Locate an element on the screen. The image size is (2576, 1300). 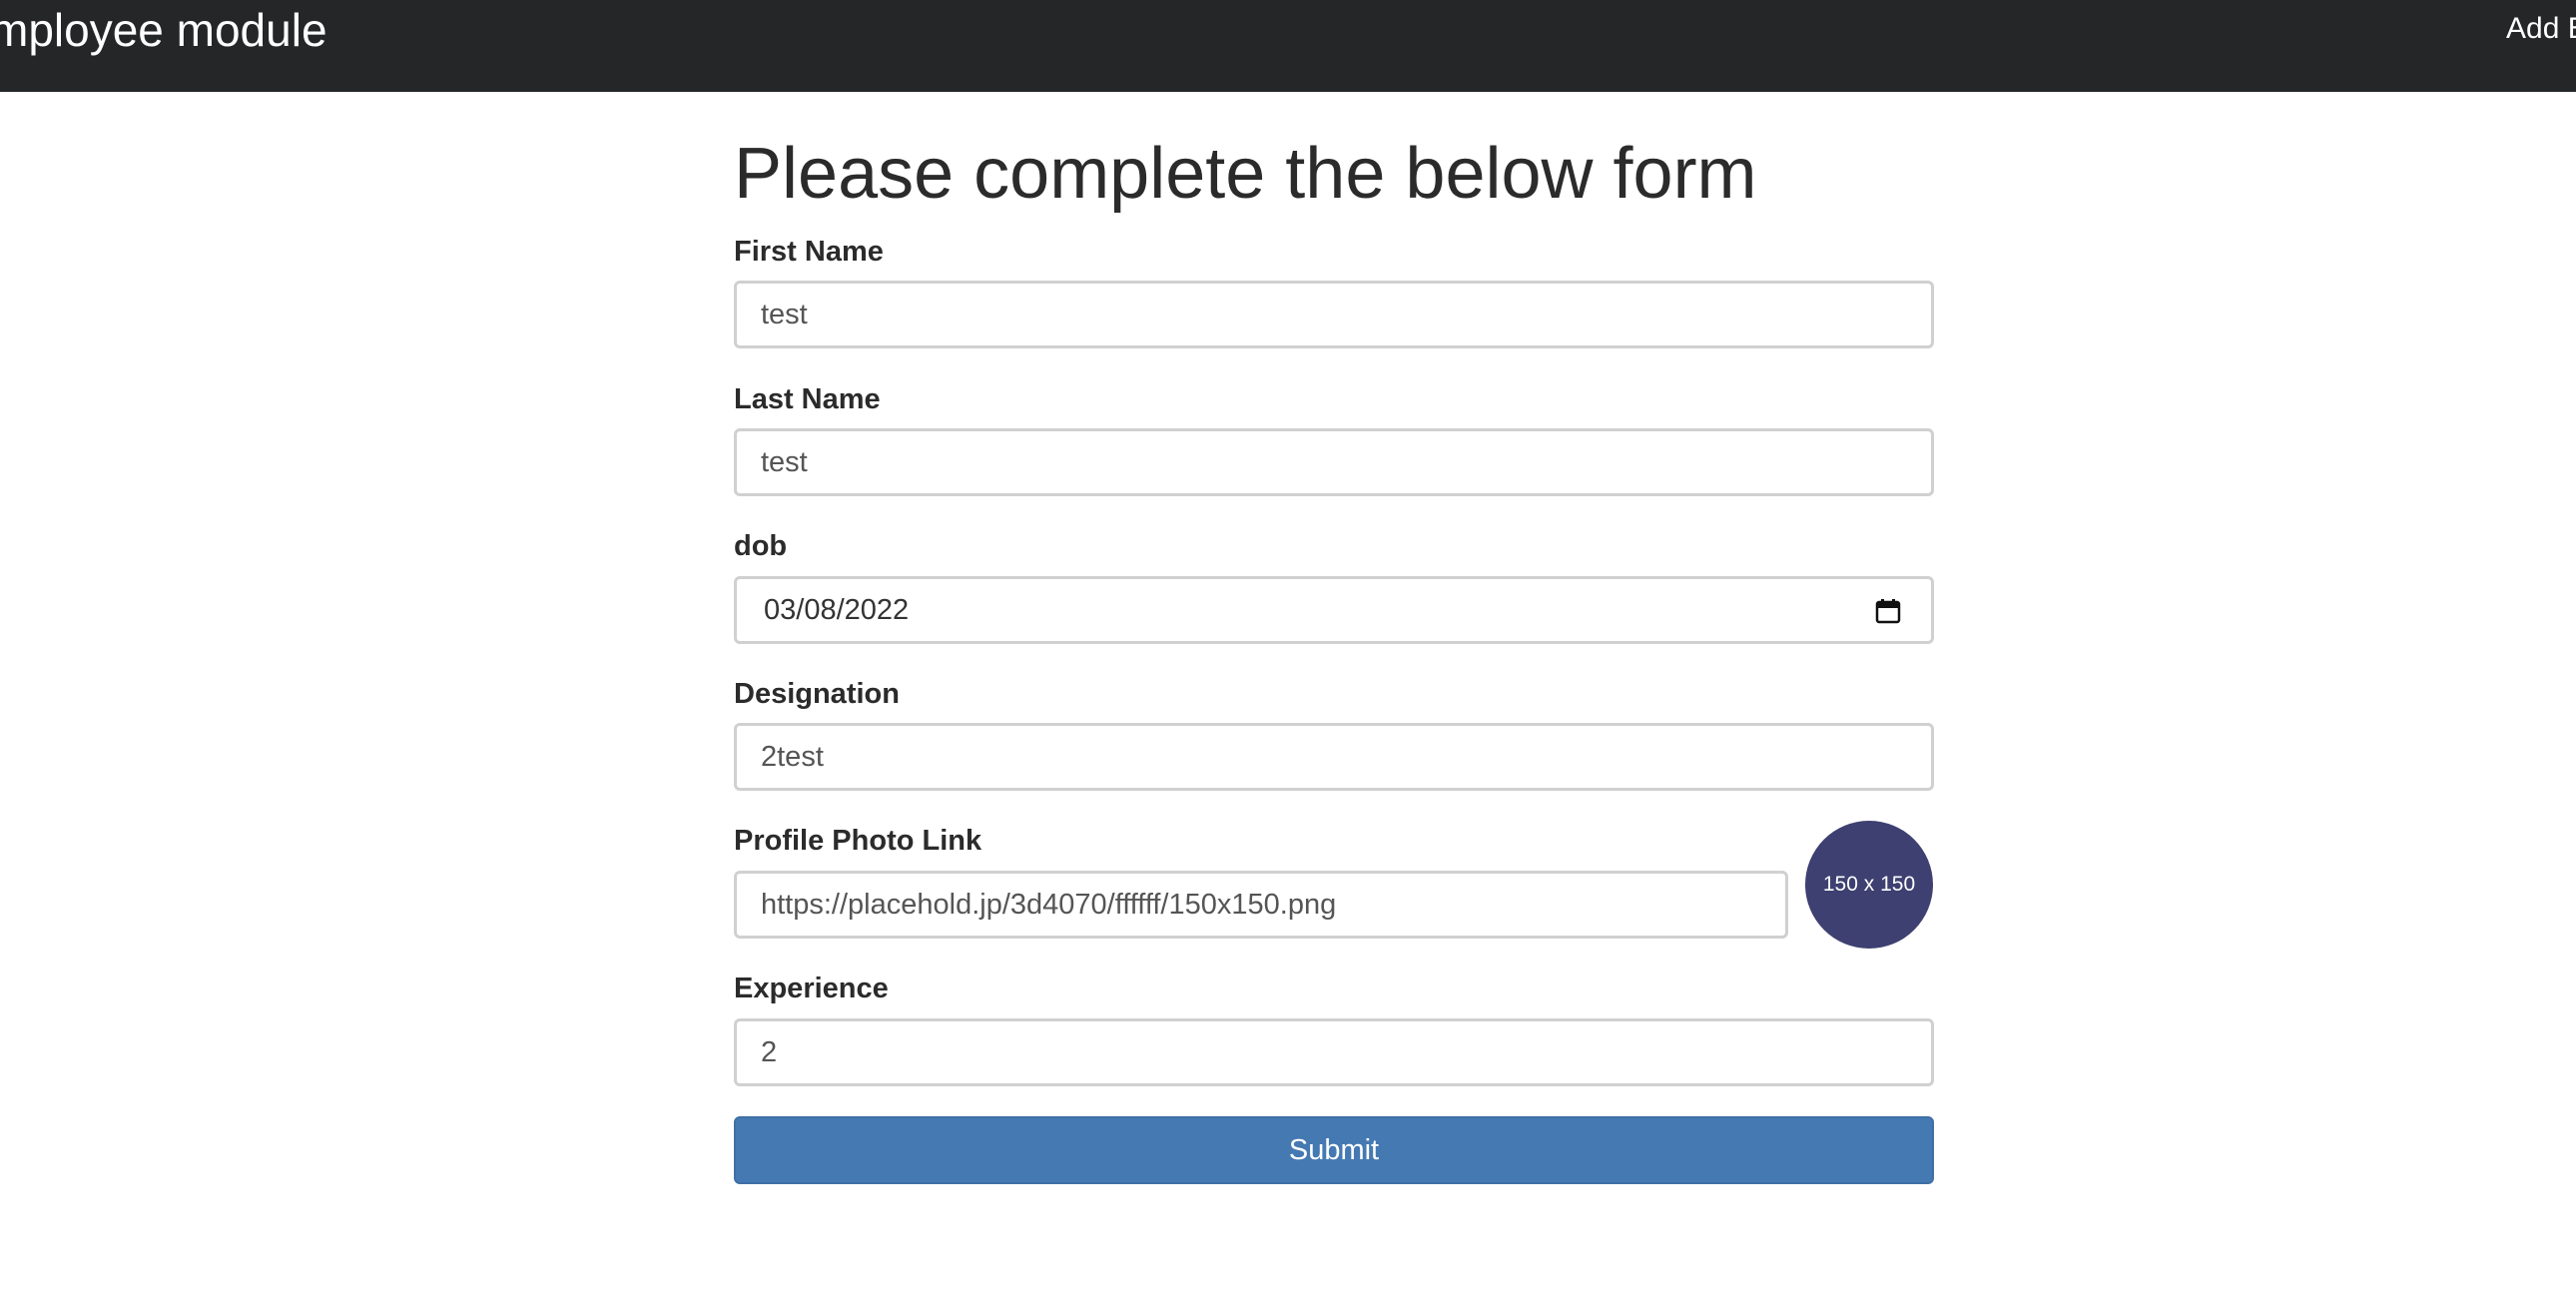
submit-button: Submit is located at coordinates (1334, 1150).